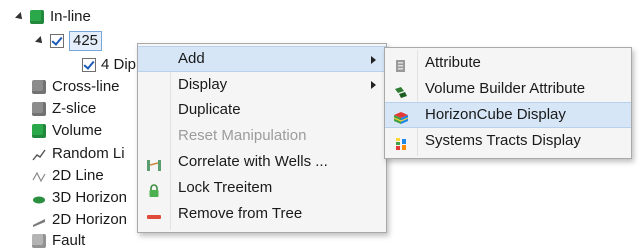 This screenshot has width=643, height=252. Describe the element at coordinates (39, 176) in the screenshot. I see `2d-line-icon` at that location.